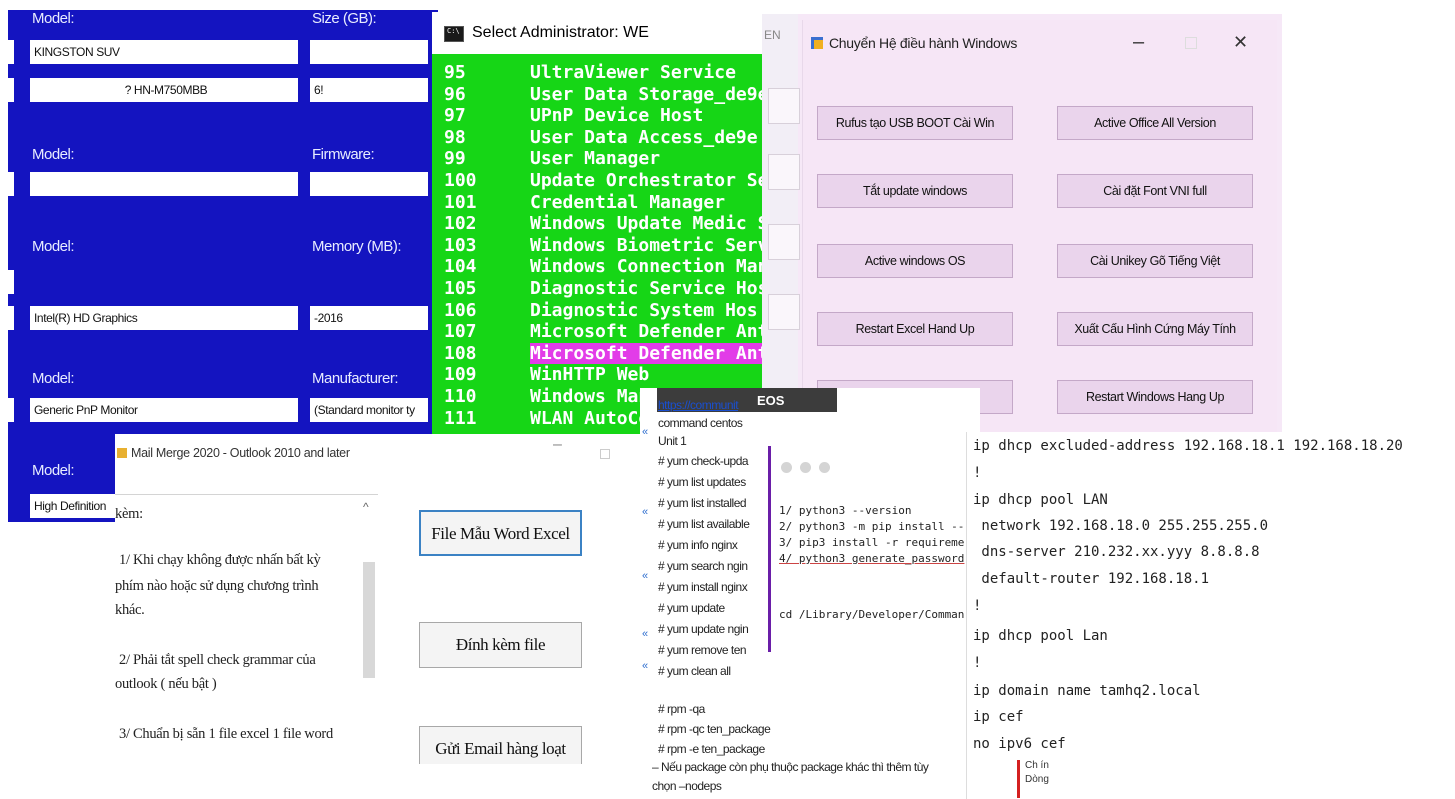 The height and width of the screenshot is (799, 1455). Describe the element at coordinates (217, 660) in the screenshot. I see `note-line: 2/ Phải tắt spell check grammar của` at that location.